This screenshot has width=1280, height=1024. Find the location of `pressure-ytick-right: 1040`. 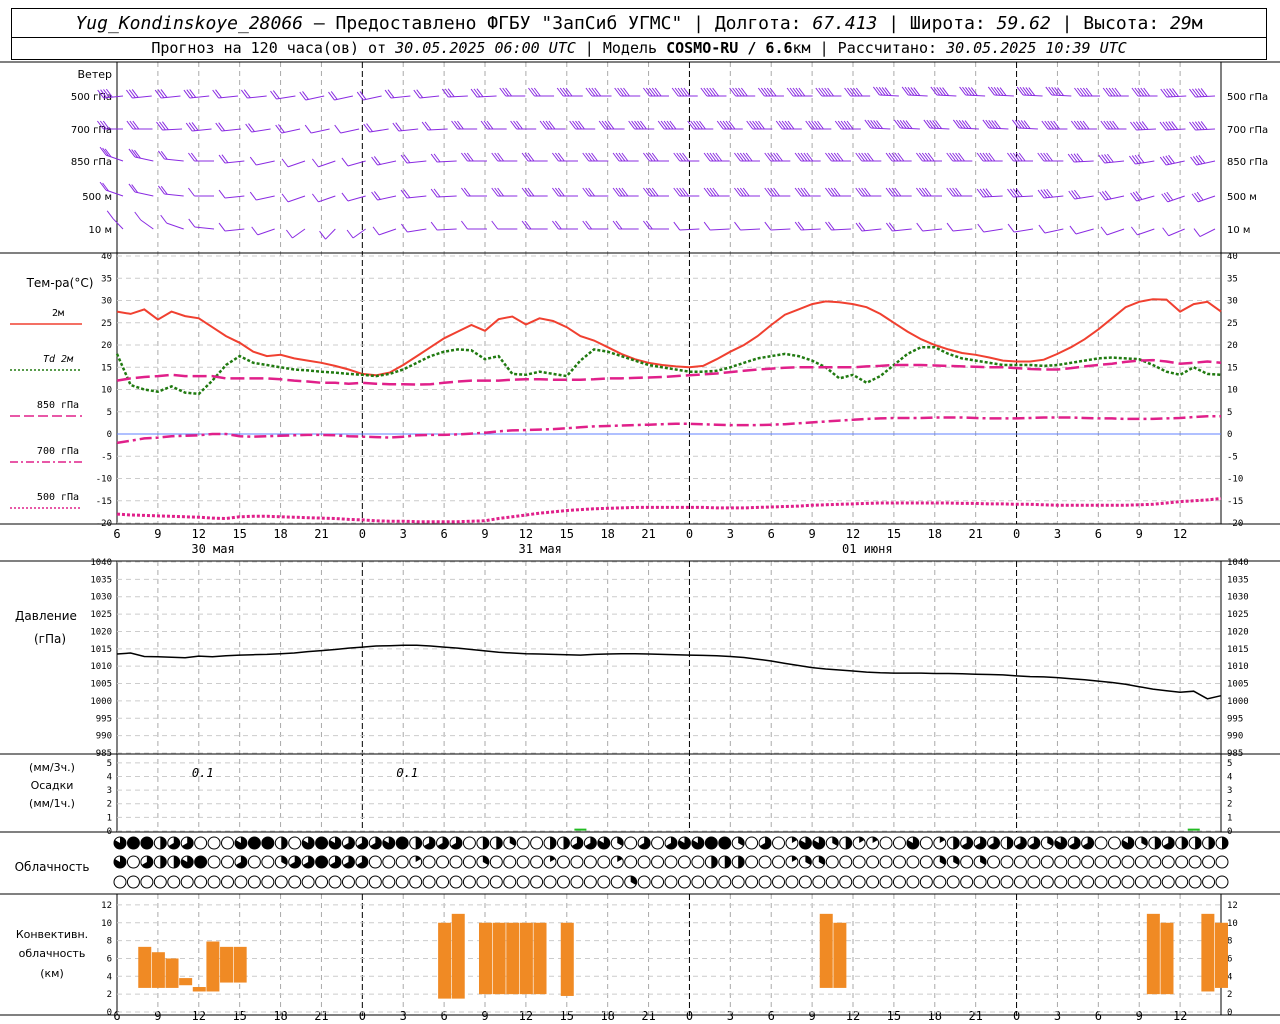

pressure-ytick-right: 1040 is located at coordinates (1238, 563).